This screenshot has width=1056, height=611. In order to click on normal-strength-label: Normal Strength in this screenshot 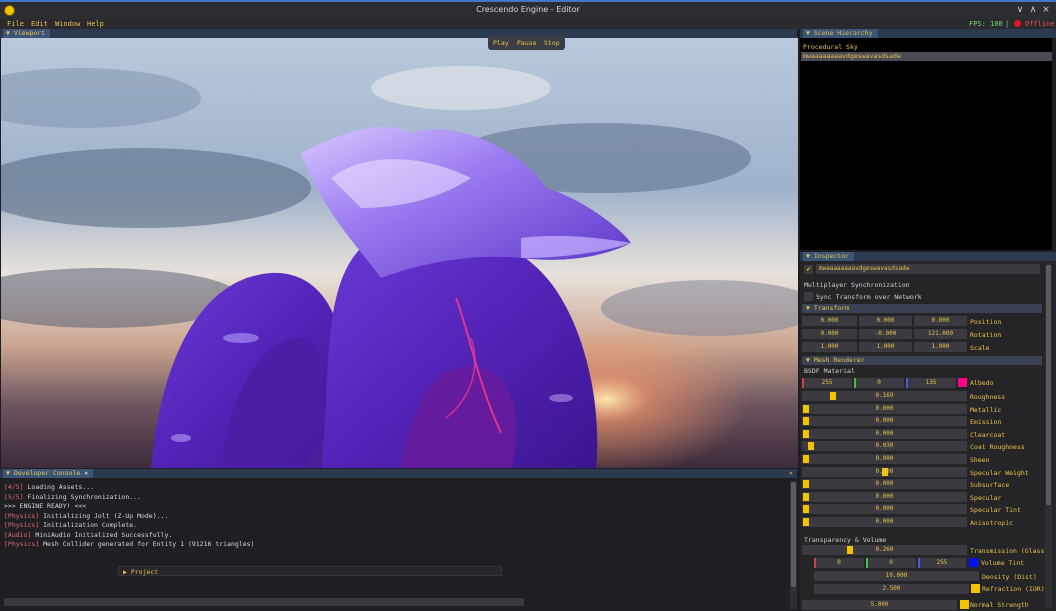, I will do `click(999, 605)`.